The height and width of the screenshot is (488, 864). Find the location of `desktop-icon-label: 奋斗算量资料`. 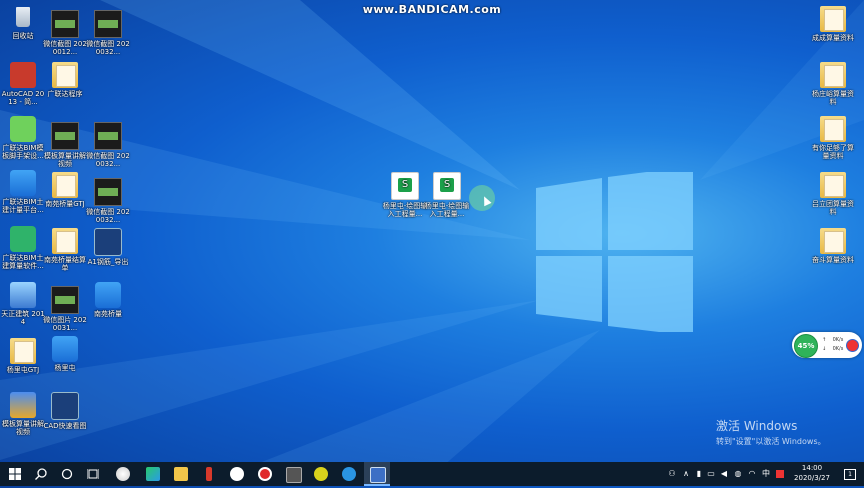

desktop-icon-label: 奋斗算量资料 is located at coordinates (833, 260).